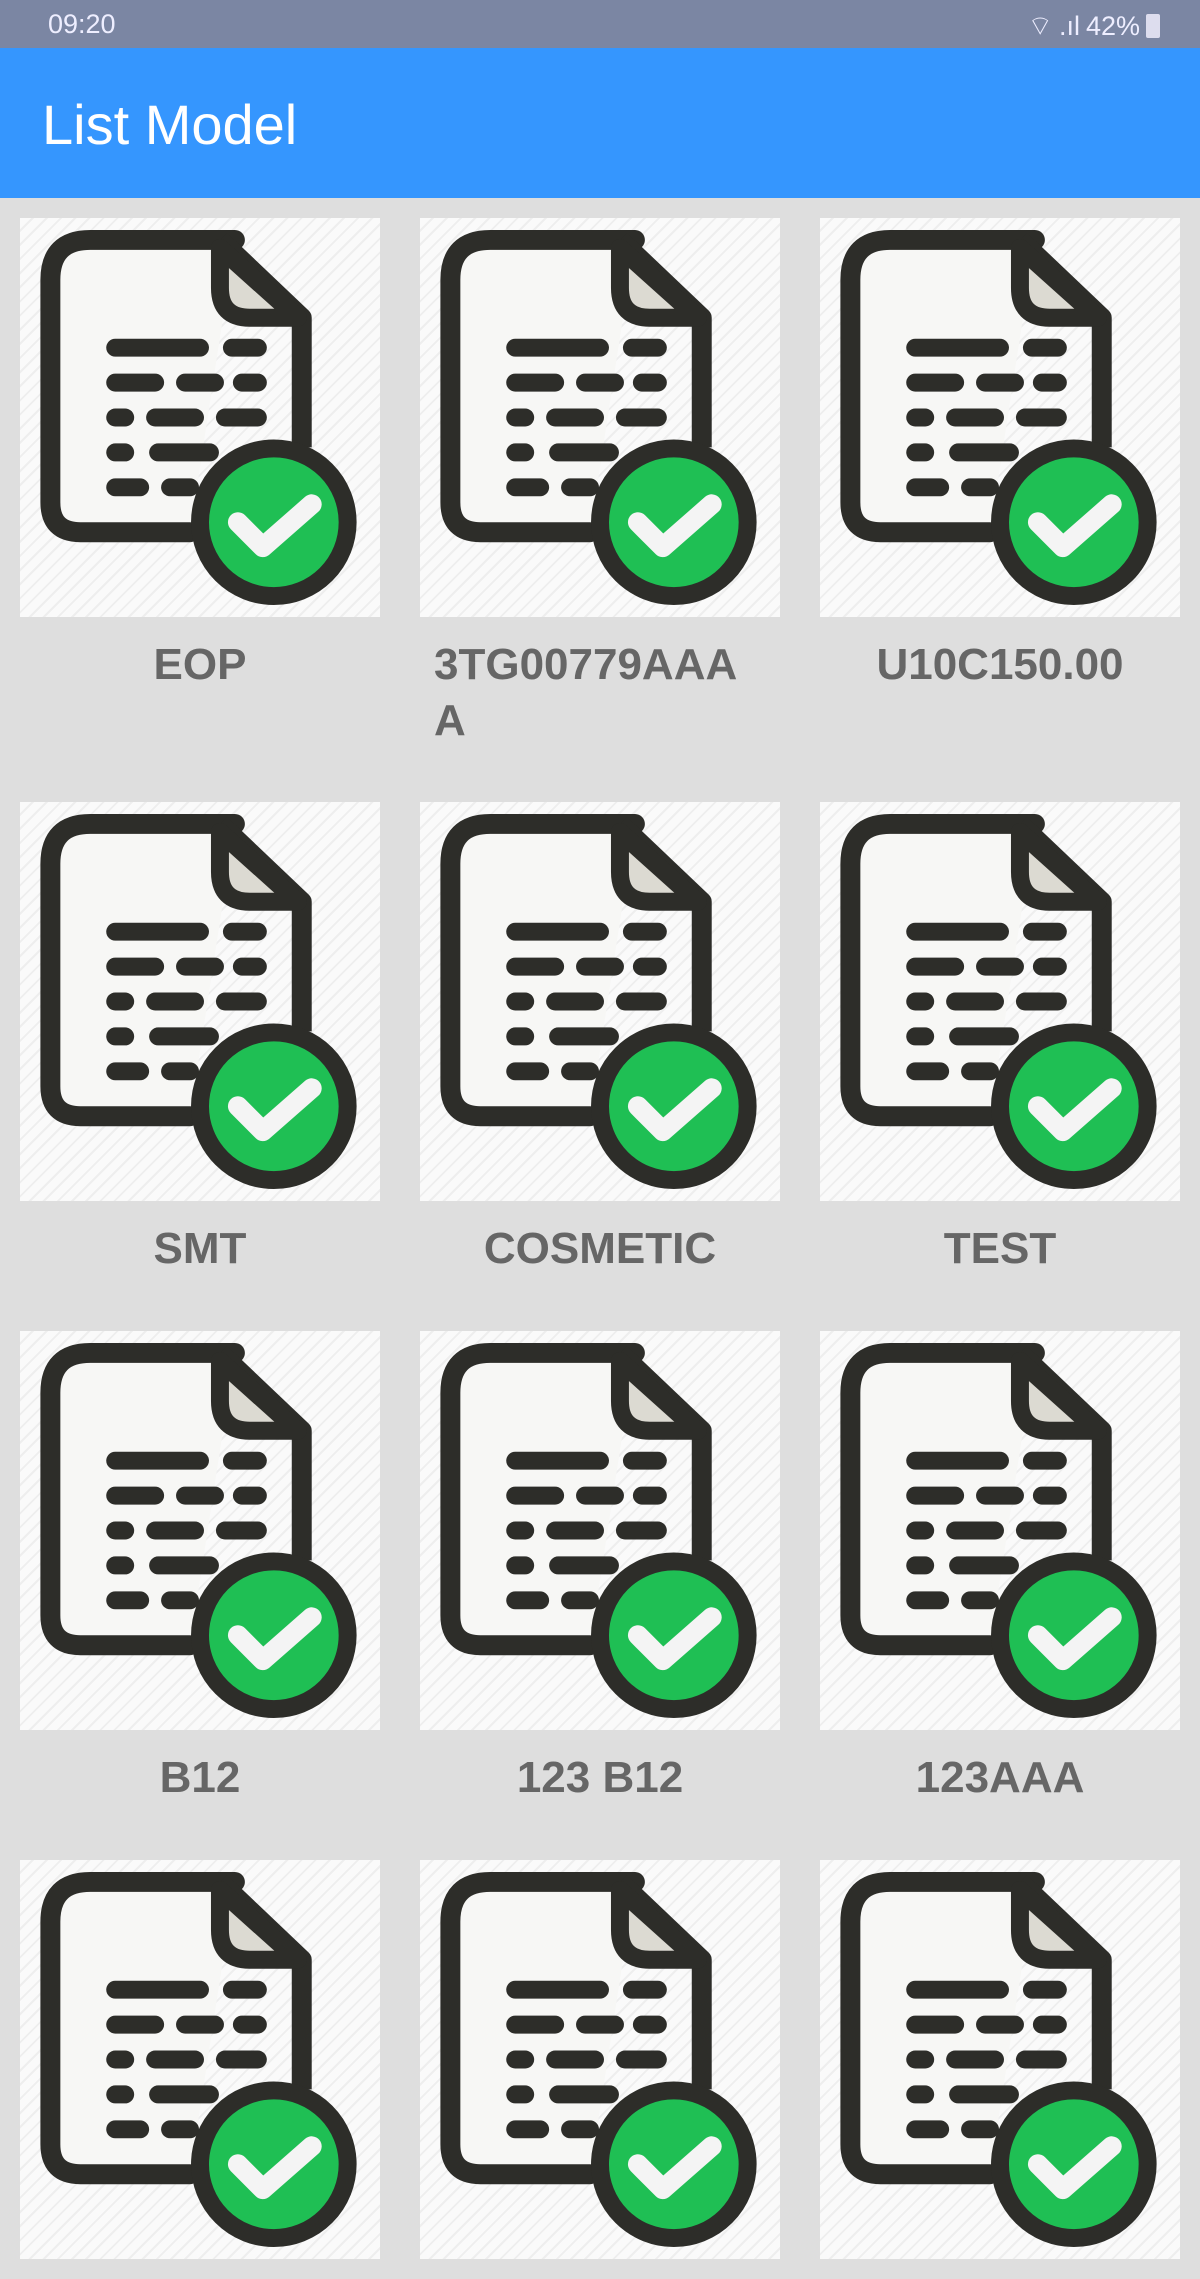 The image size is (1200, 2279). I want to click on battery-icon, so click(1153, 26).